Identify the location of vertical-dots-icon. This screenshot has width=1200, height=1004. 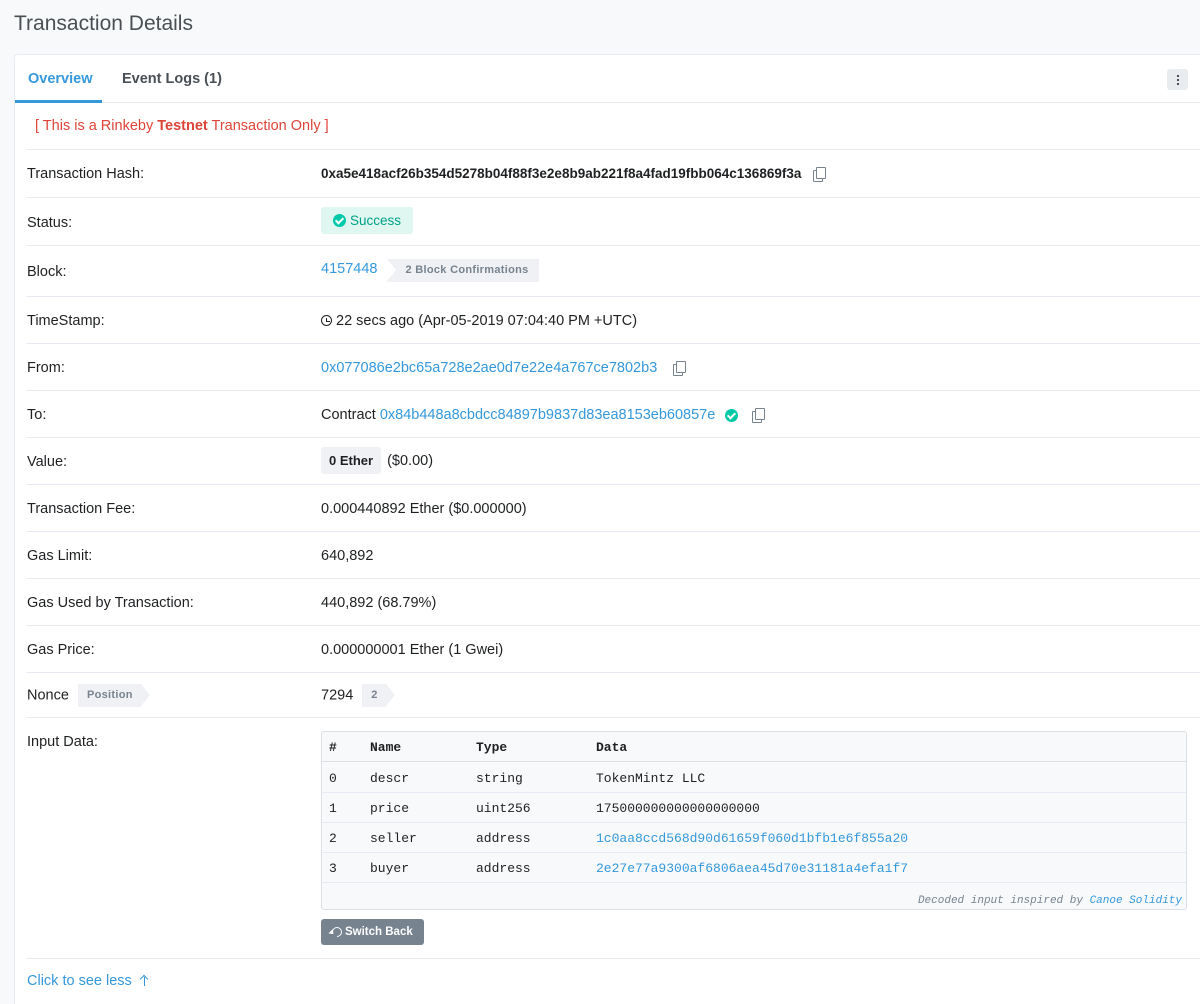
(1177, 79).